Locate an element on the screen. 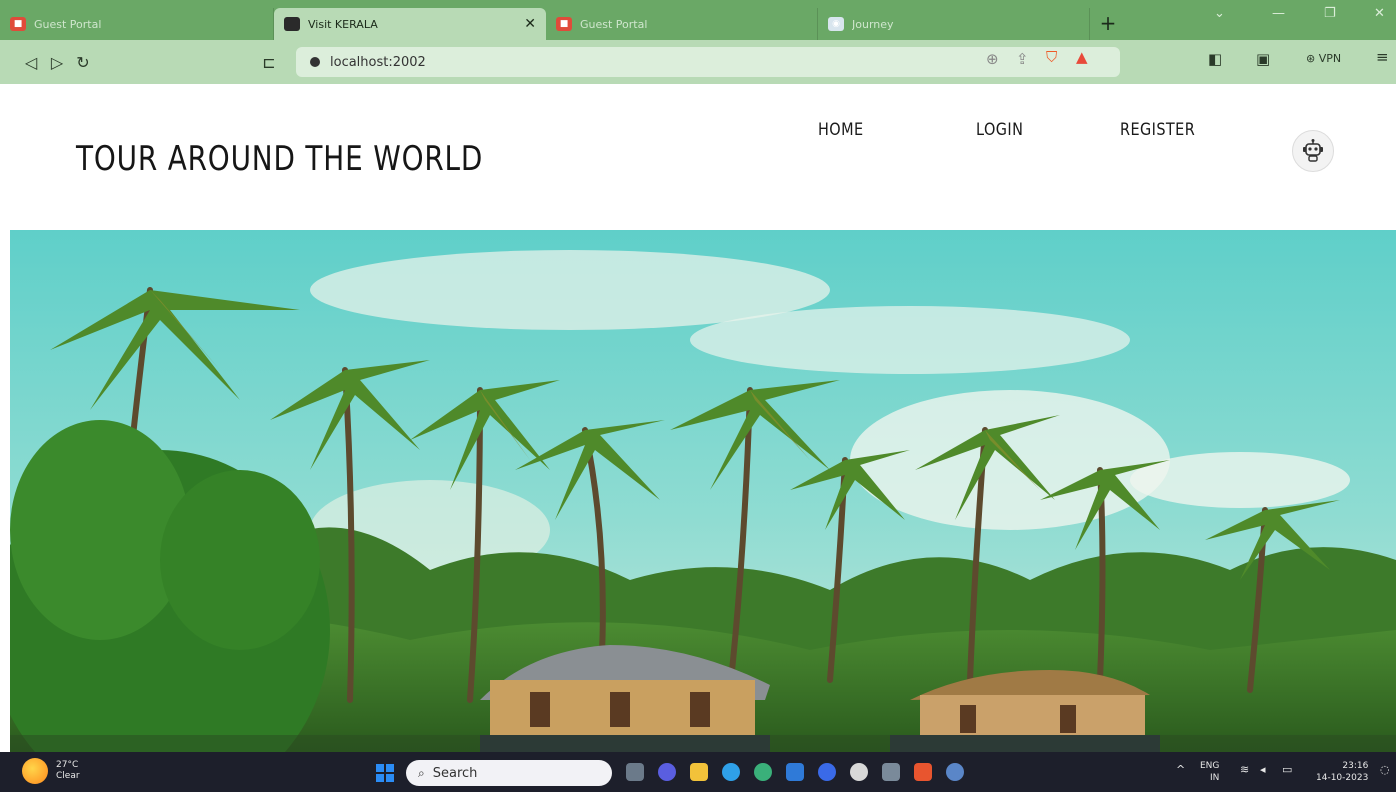 This screenshot has width=1396, height=792. terminal-icon is located at coordinates (891, 772).